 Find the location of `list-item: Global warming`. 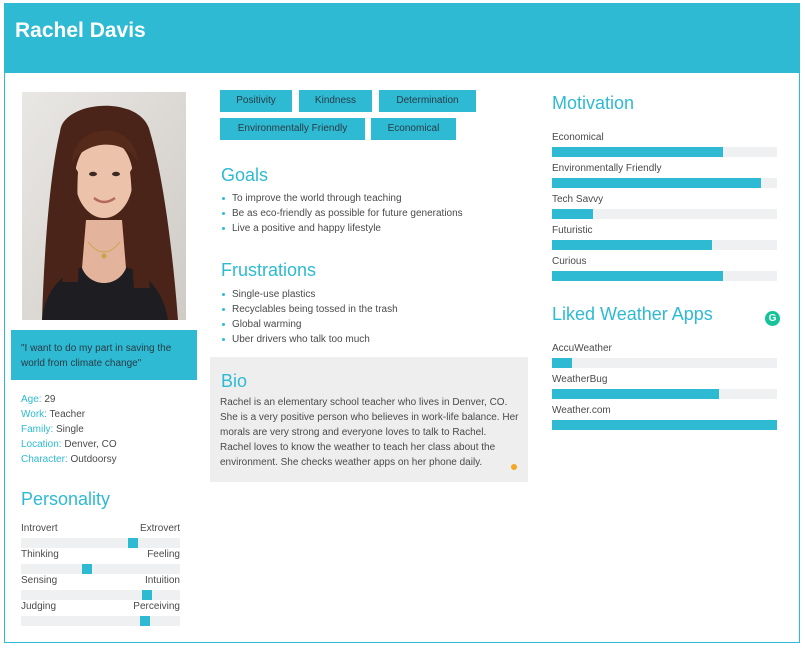

list-item: Global warming is located at coordinates (309, 324).